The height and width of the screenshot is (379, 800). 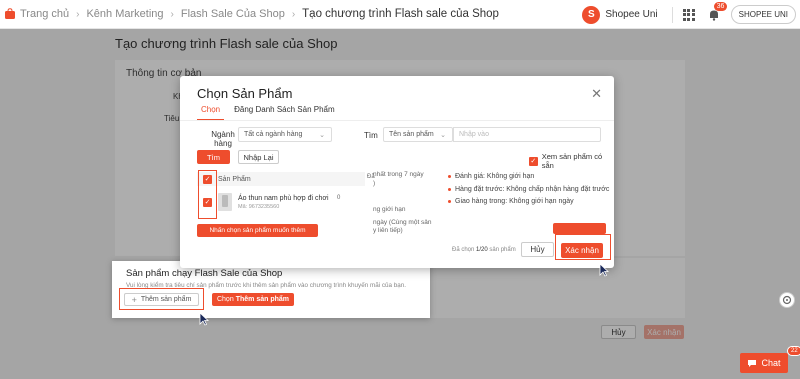 I want to click on selected-count: Đã chọn 1/20 sản phẩm, so click(x=484, y=250).